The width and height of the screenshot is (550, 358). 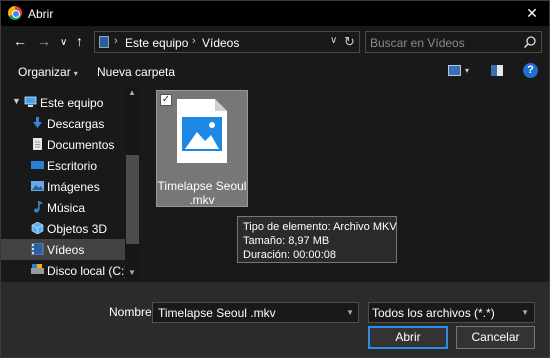 I want to click on open-button: Abrir, so click(x=408, y=337).